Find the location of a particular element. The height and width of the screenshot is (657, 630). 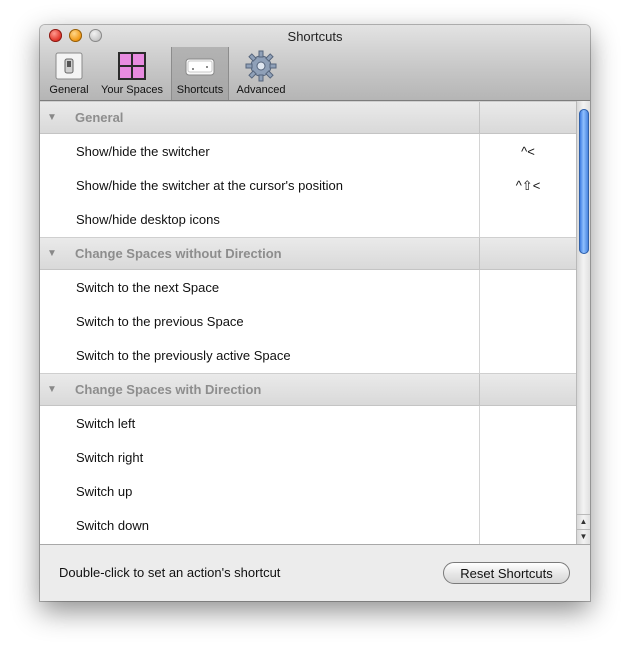

table-row: Switch left is located at coordinates (308, 423).